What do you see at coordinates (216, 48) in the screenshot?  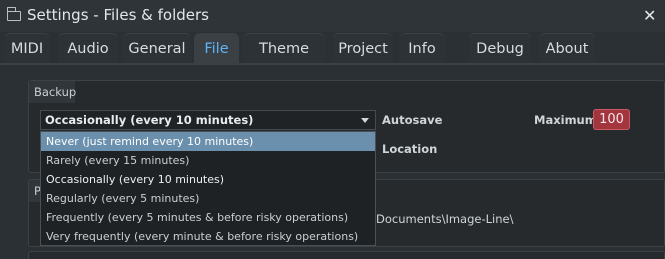 I see `tab-file: File` at bounding box center [216, 48].